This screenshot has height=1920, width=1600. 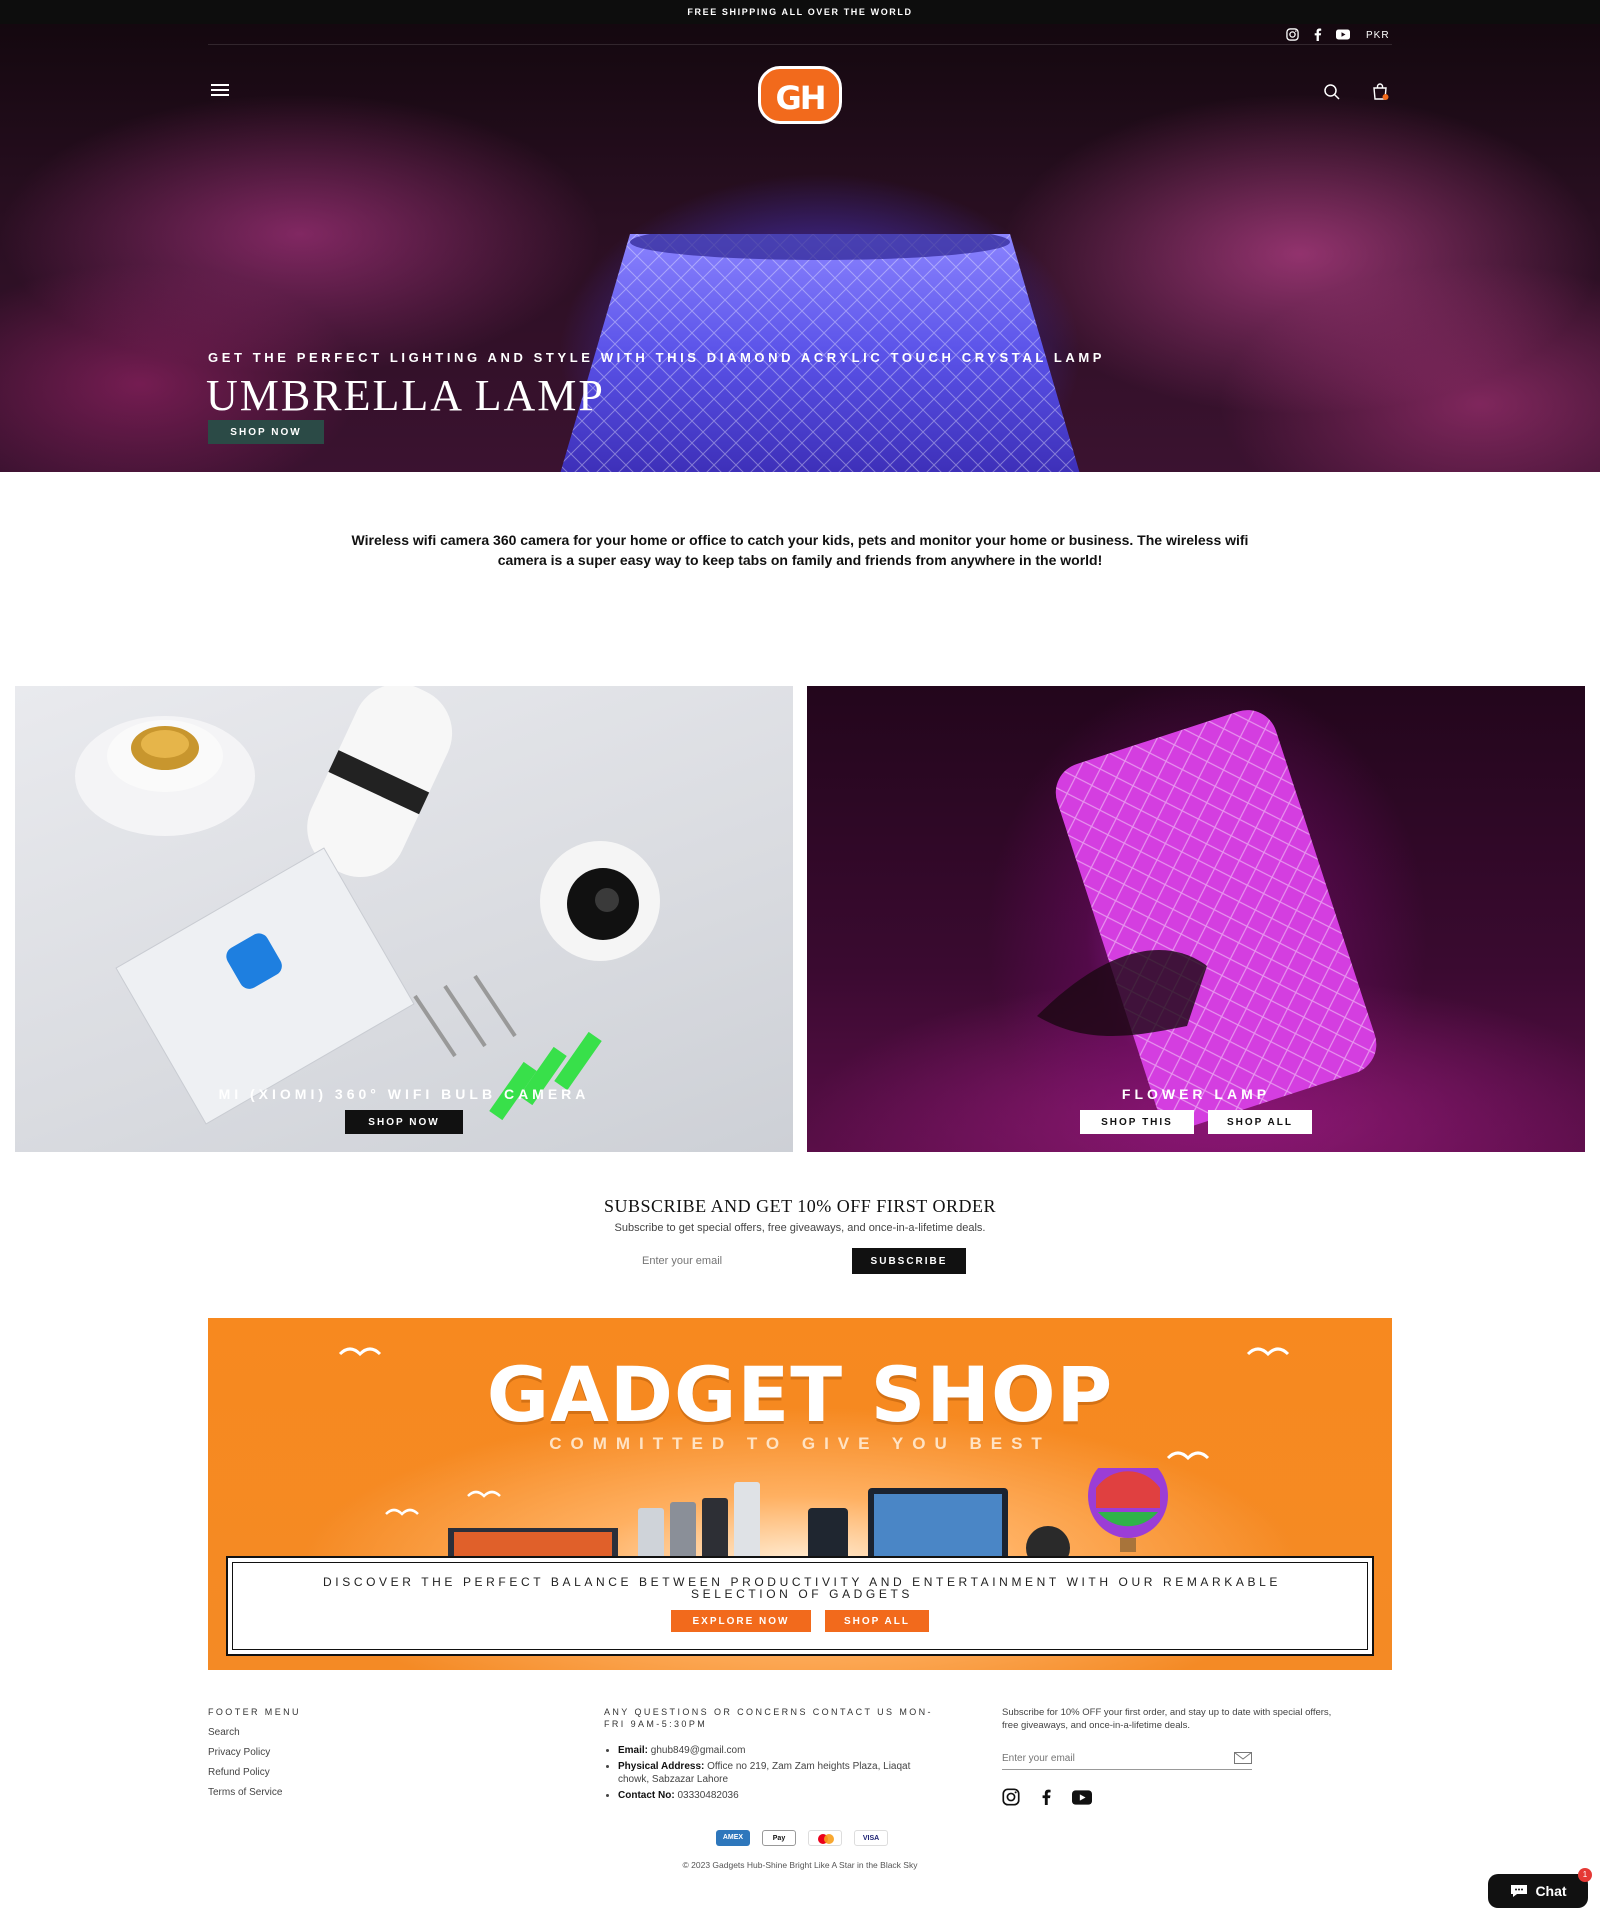 I want to click on footer-link-terms-of-service: Terms of Service, so click(x=254, y=1792).